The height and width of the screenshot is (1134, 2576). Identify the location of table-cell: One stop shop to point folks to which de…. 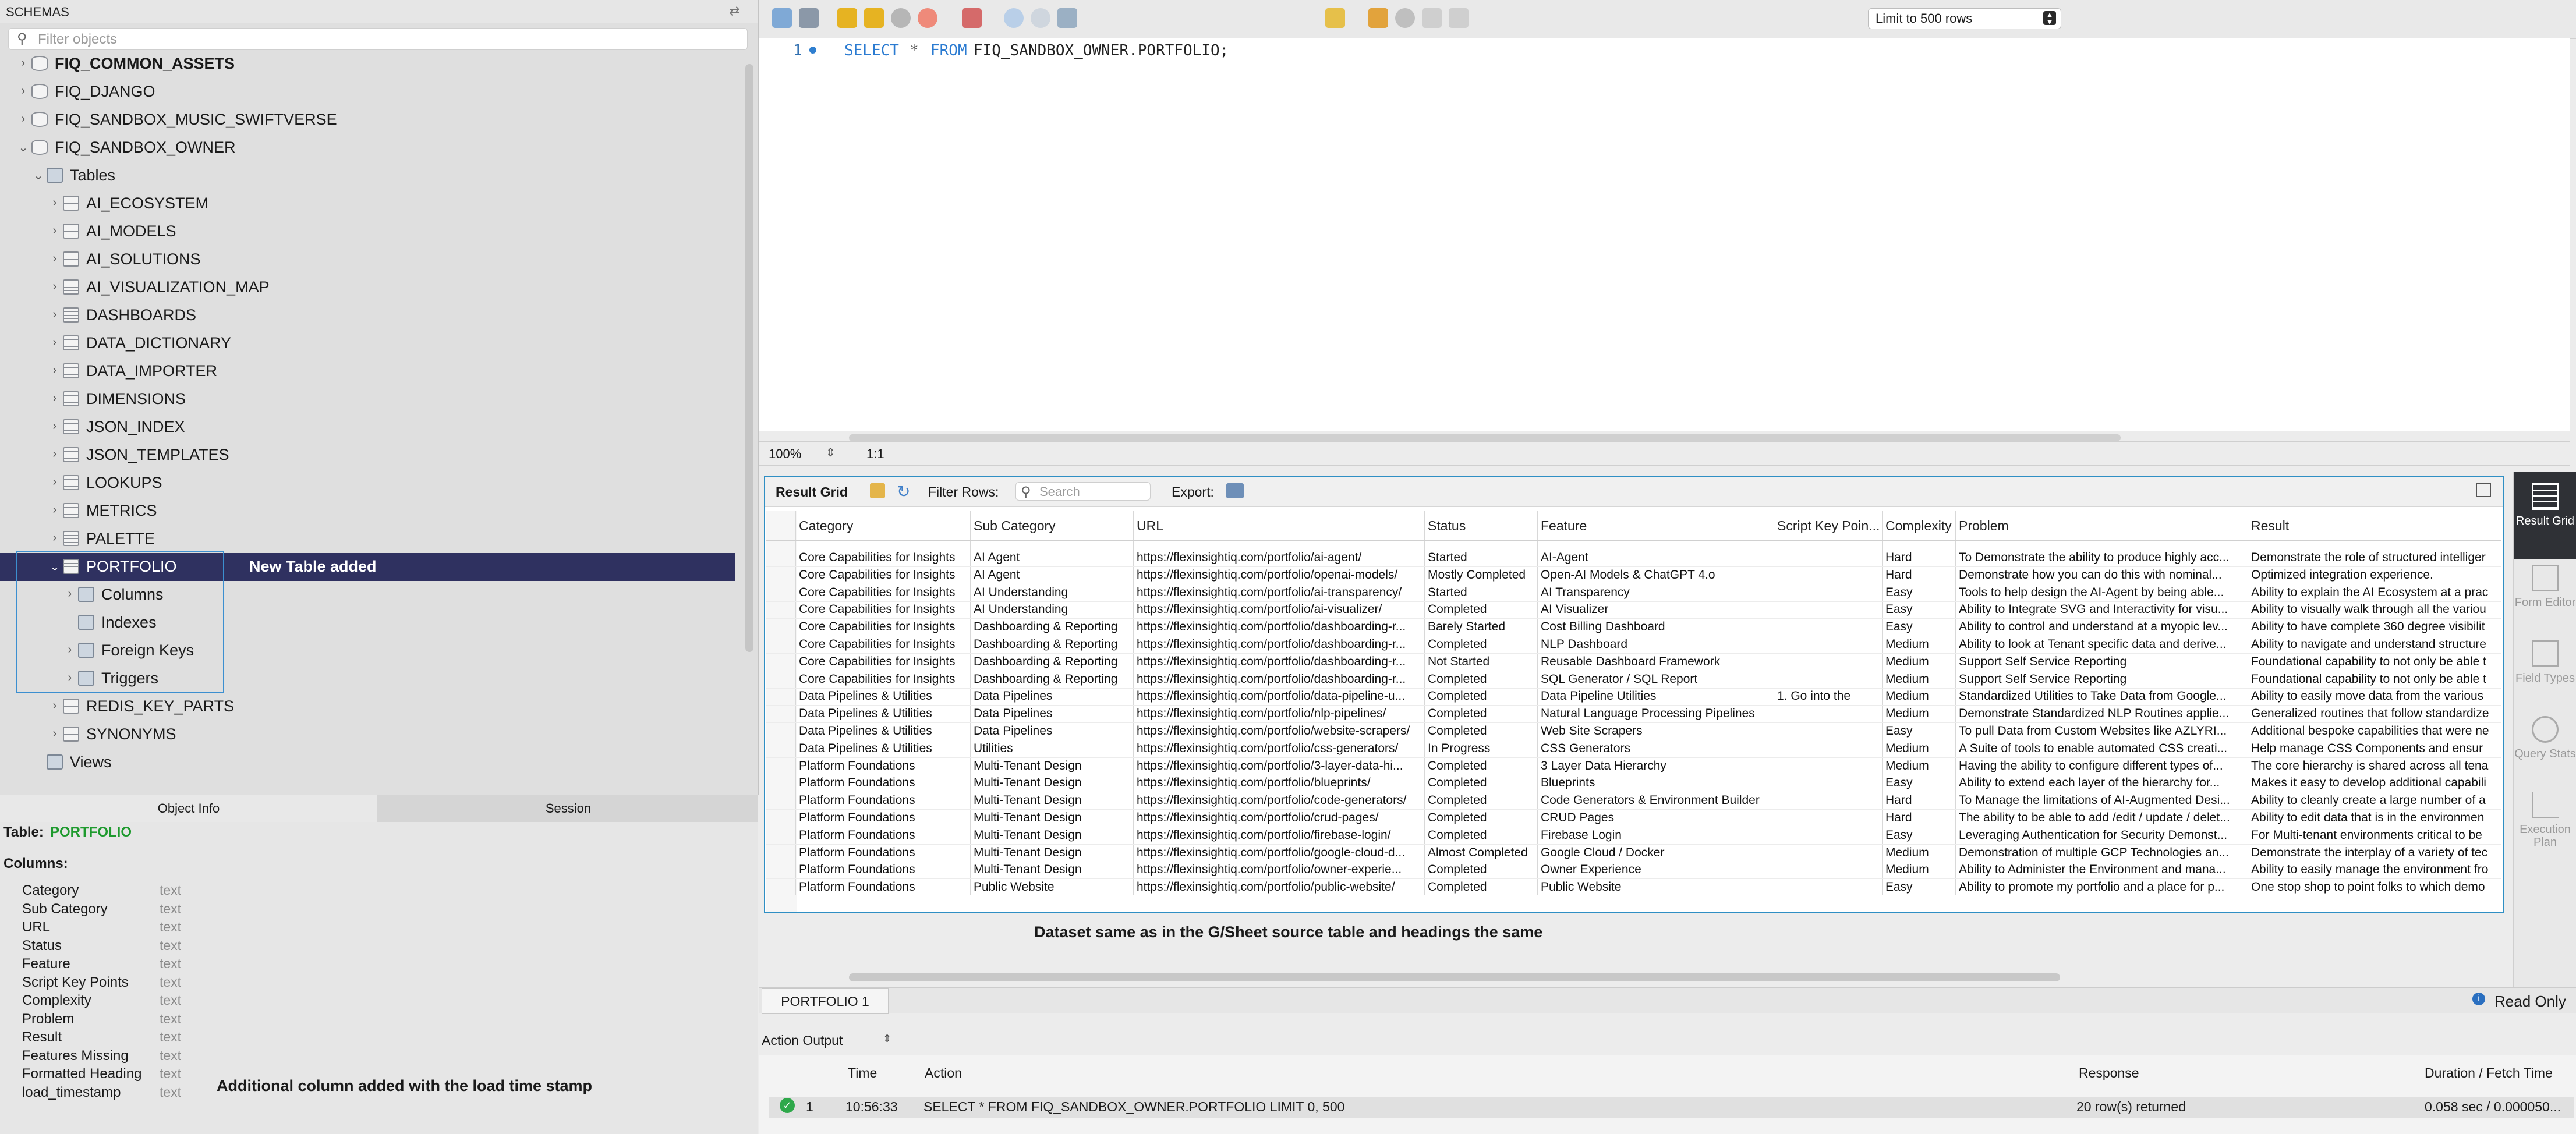
(2376, 887).